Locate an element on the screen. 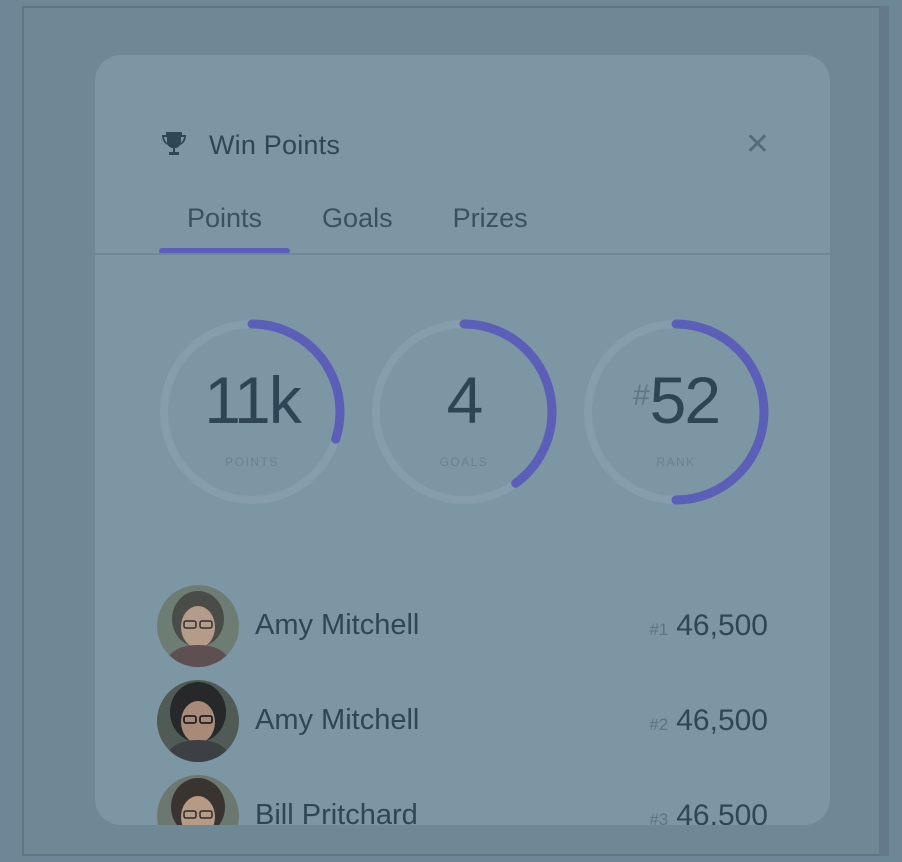  rank-number: #1 is located at coordinates (659, 629).